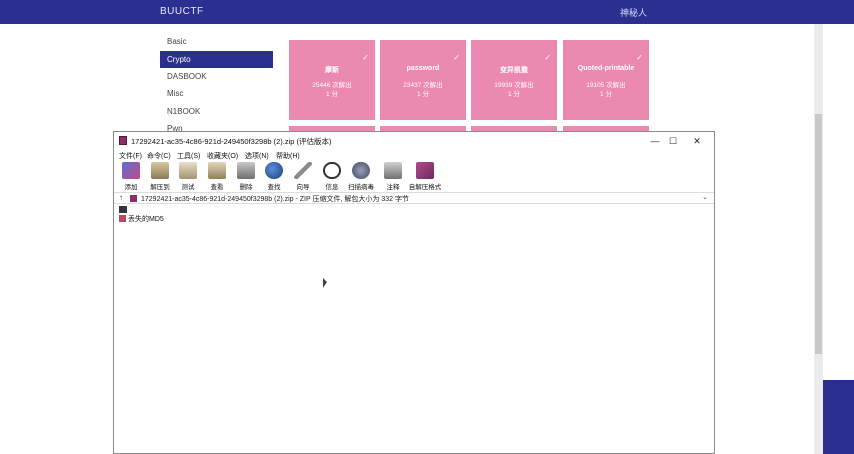 This screenshot has width=854, height=454. I want to click on challenge-name: 变异凯撒, so click(514, 70).